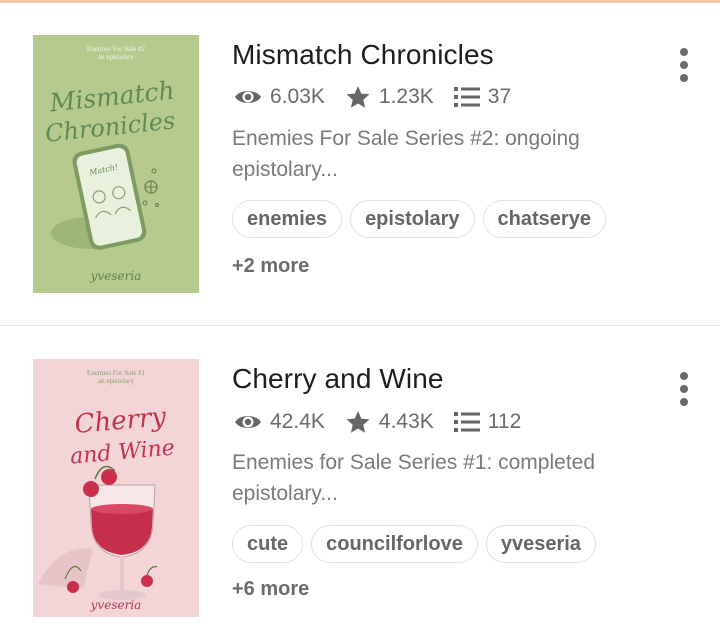 Image resolution: width=720 pixels, height=637 pixels. What do you see at coordinates (504, 421) in the screenshot?
I see `parts-count: 112` at bounding box center [504, 421].